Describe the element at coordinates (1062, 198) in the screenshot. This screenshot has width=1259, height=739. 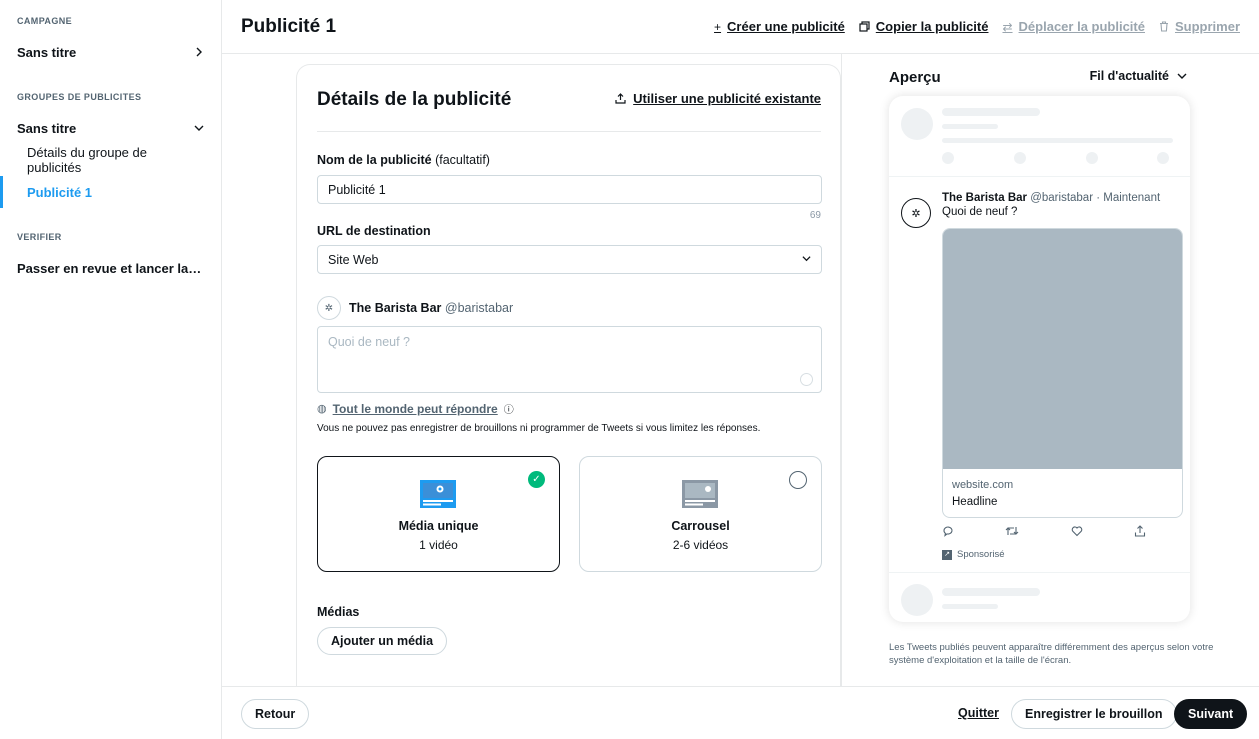
I see `tweet-handle: @baristabar` at that location.